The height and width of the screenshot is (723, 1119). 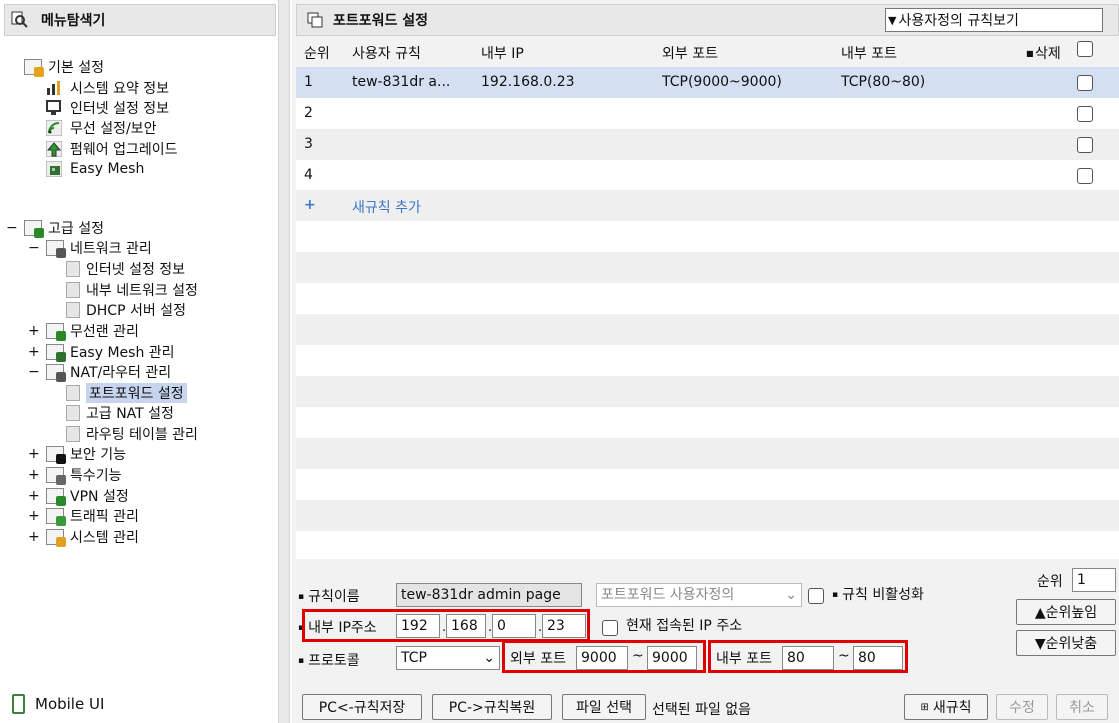 I want to click on new-rule-button: ⊞ 새규칙, so click(x=946, y=707).